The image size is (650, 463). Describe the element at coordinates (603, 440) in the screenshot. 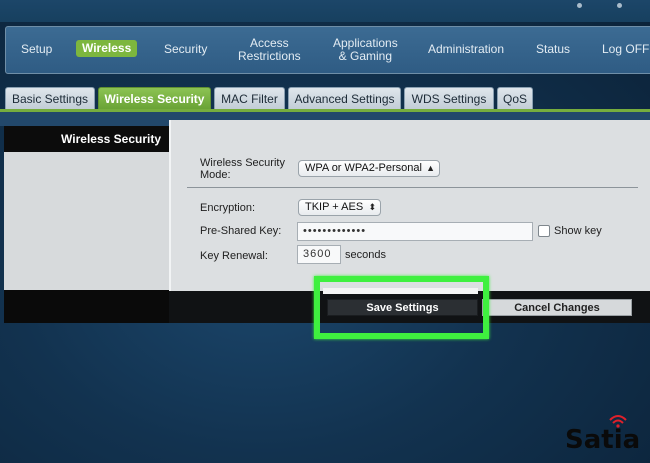

I see `watermark-logo: Satia` at that location.